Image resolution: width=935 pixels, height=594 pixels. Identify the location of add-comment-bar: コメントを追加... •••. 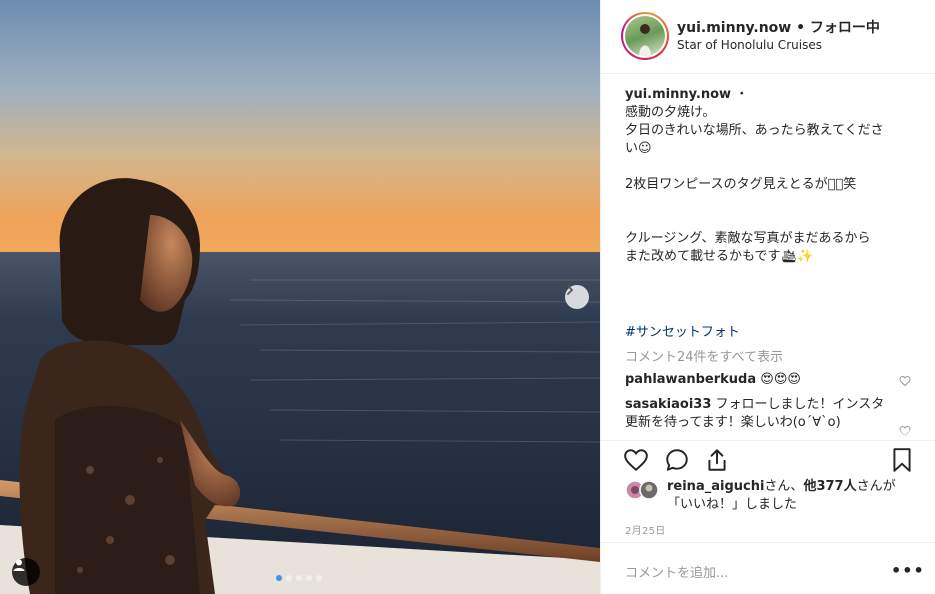
(768, 568).